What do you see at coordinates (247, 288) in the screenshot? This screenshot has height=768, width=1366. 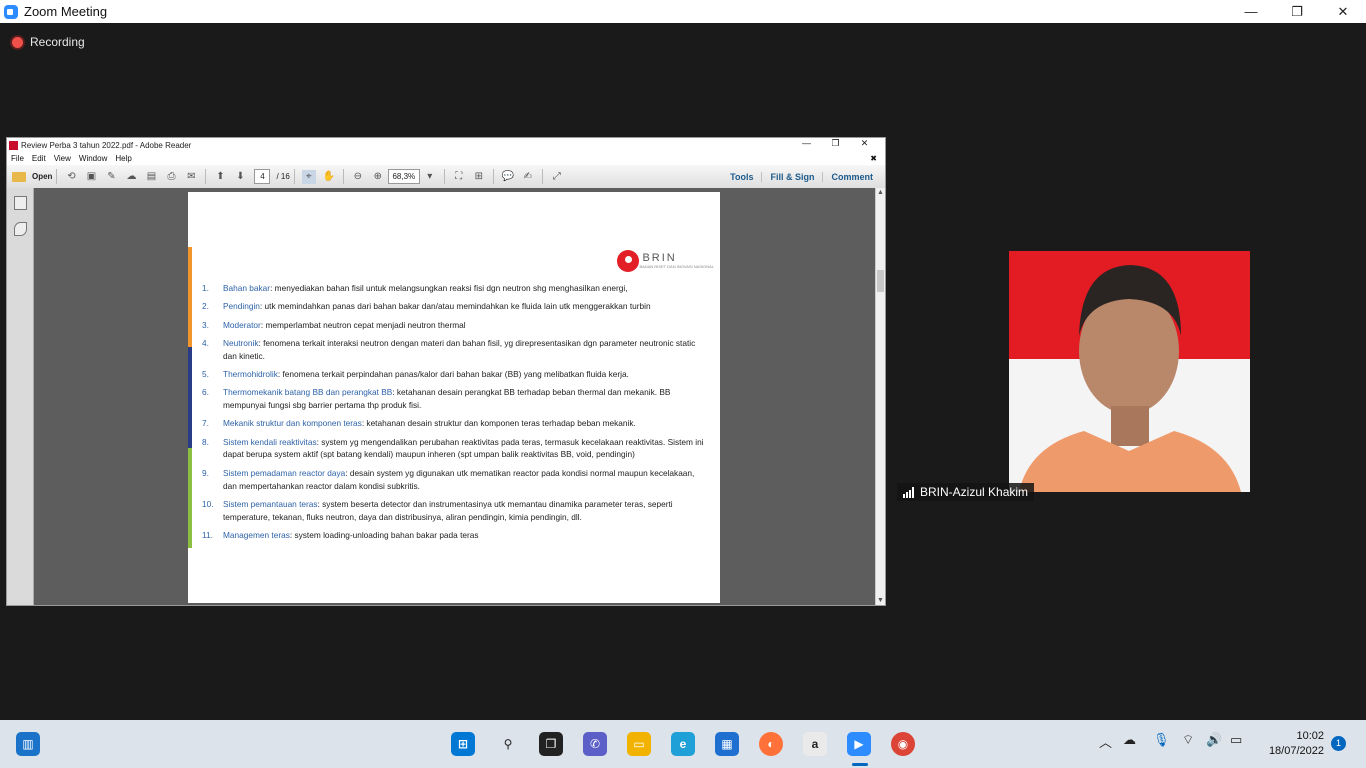 I see `list-item-term: Bahan bakar` at bounding box center [247, 288].